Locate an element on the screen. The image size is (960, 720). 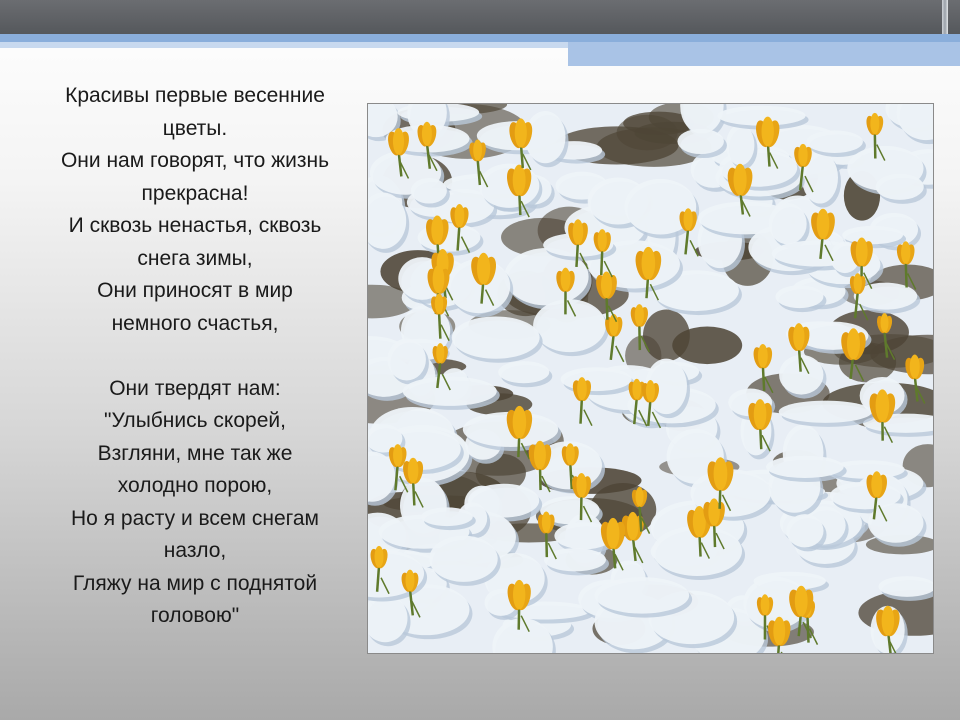
poem-line: холодно порою, is located at coordinates (195, 485).